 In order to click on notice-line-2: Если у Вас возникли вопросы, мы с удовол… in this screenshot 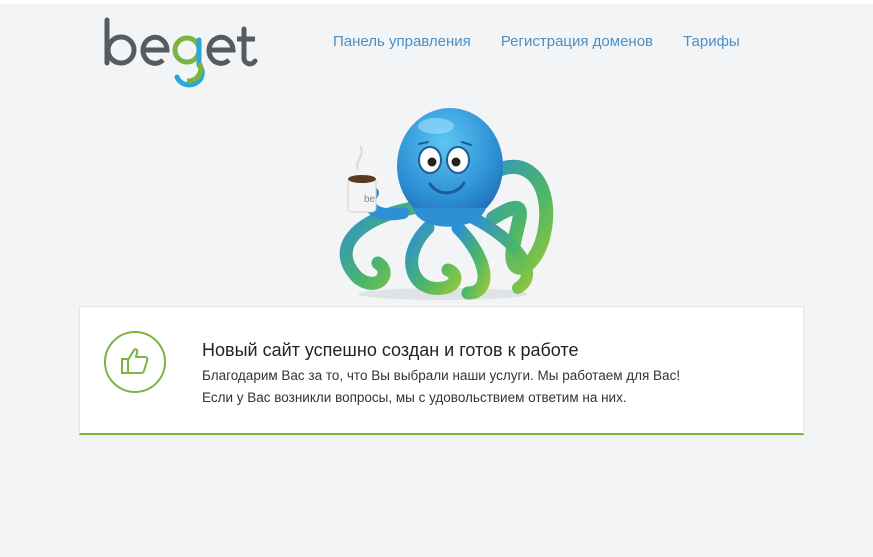, I will do `click(414, 397)`.